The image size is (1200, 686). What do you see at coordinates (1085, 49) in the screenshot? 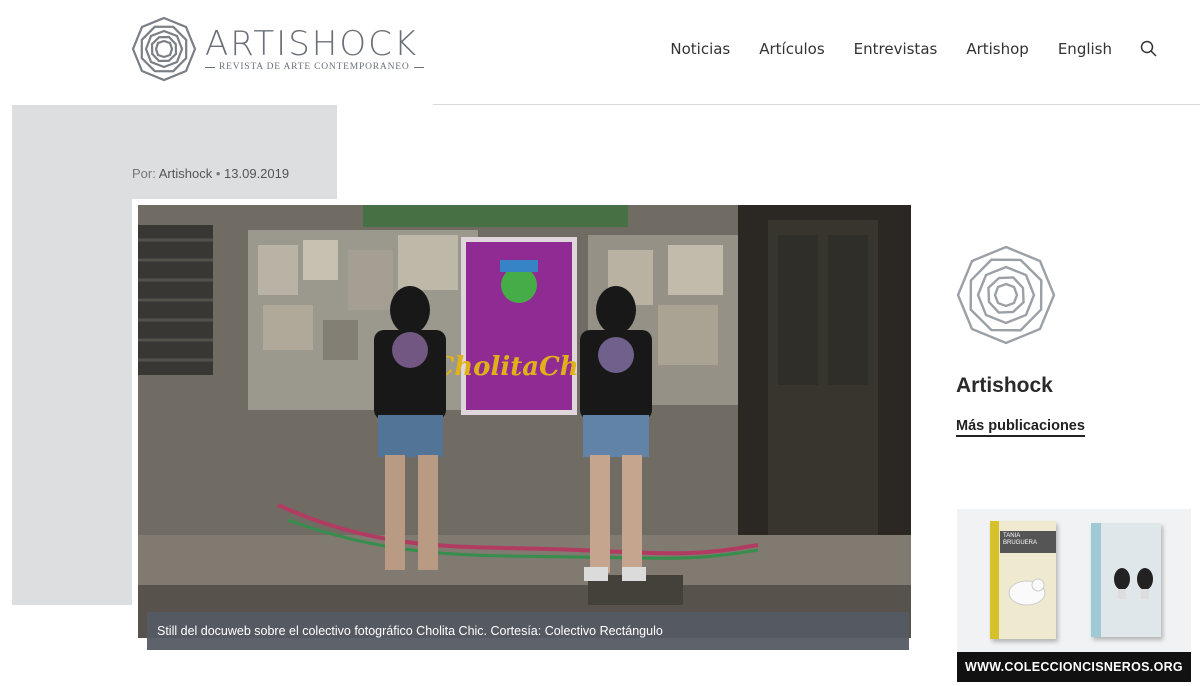
I see `nav-item-english: English` at bounding box center [1085, 49].